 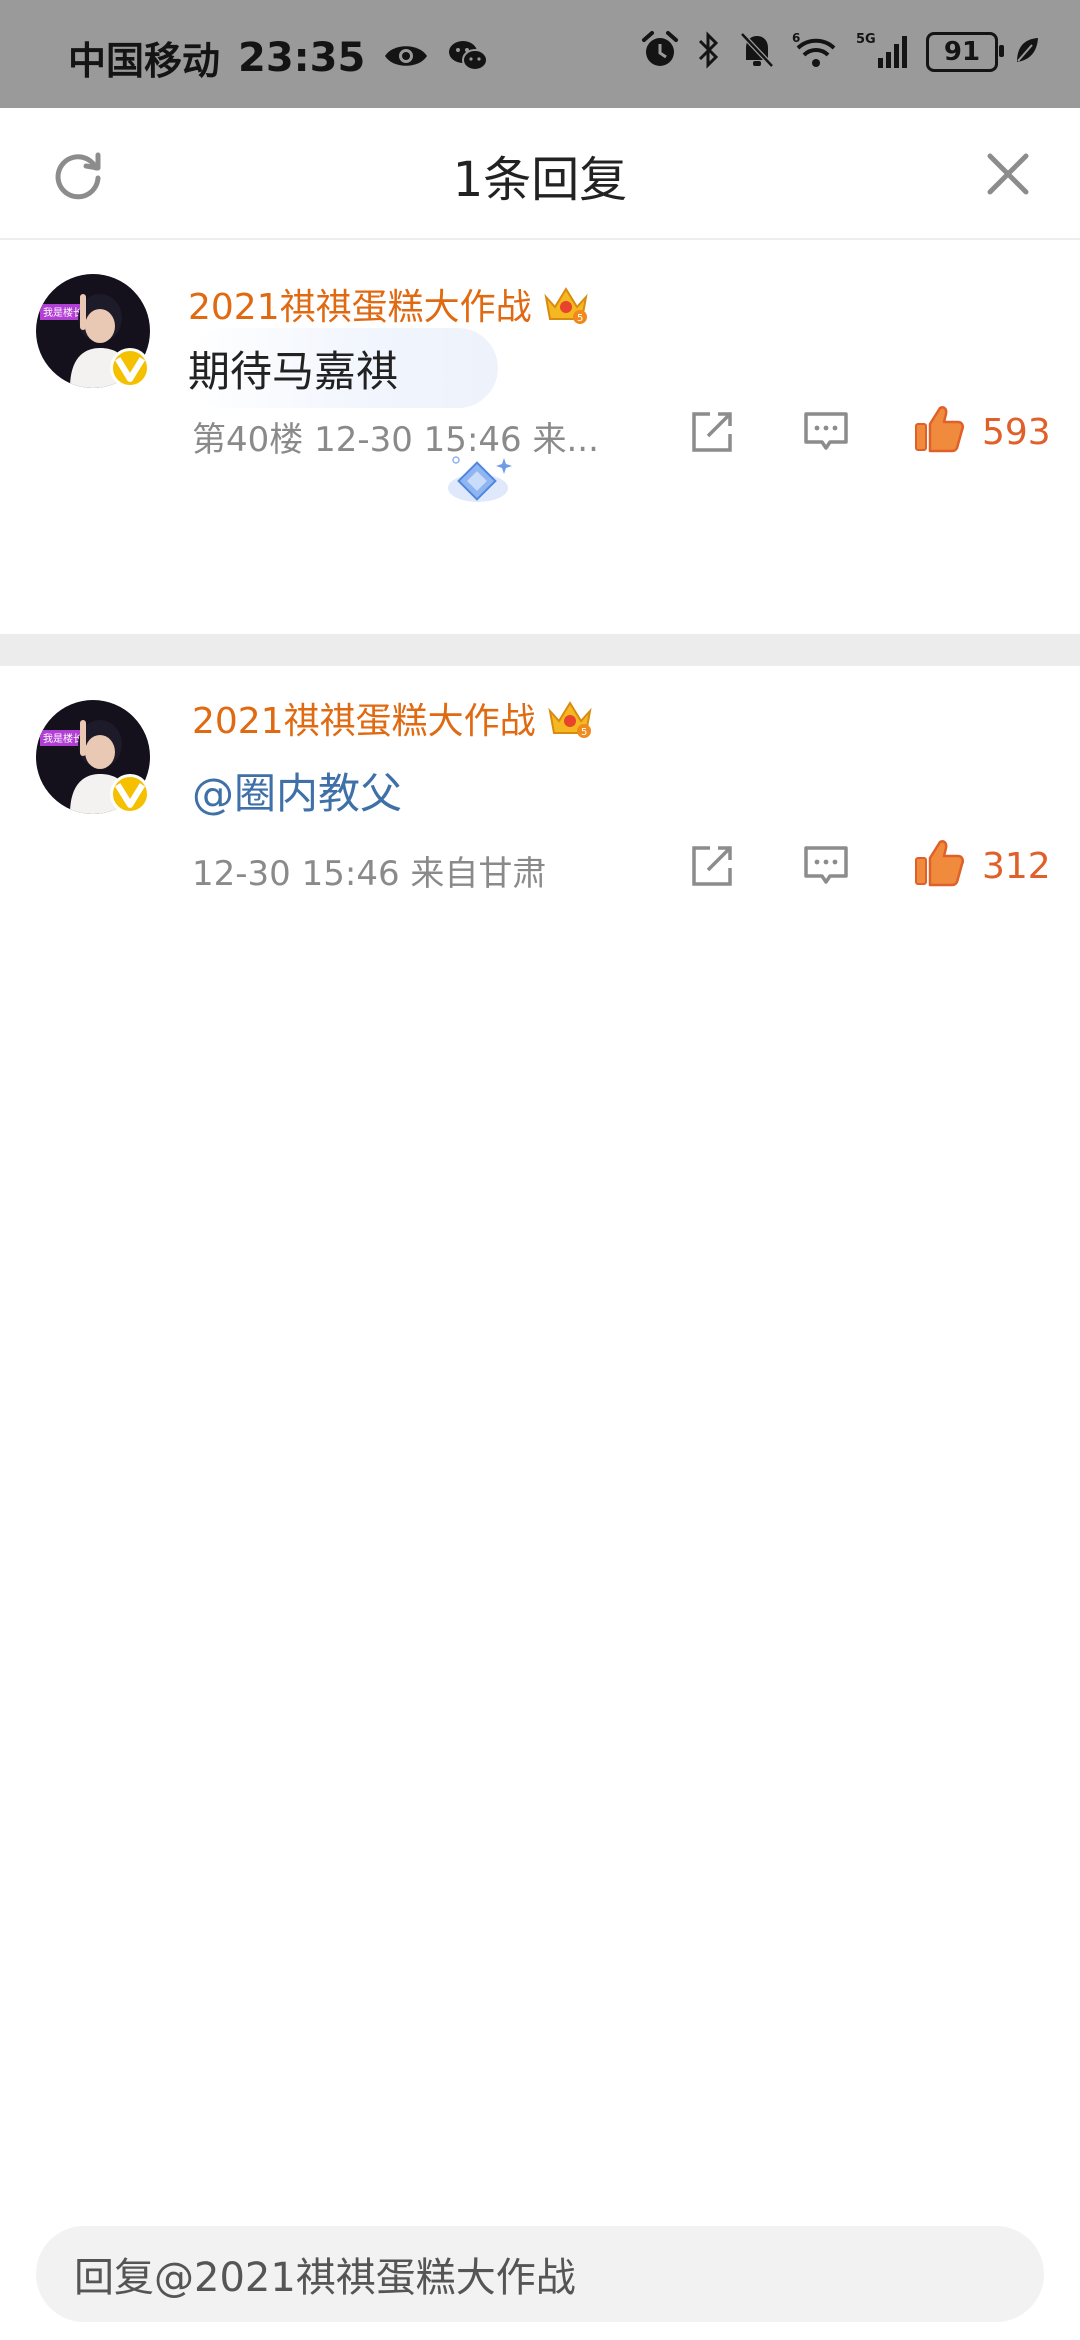 I want to click on reply-input-placeholder: 回复@2021祺祺蛋糕大作战, so click(x=325, y=2278).